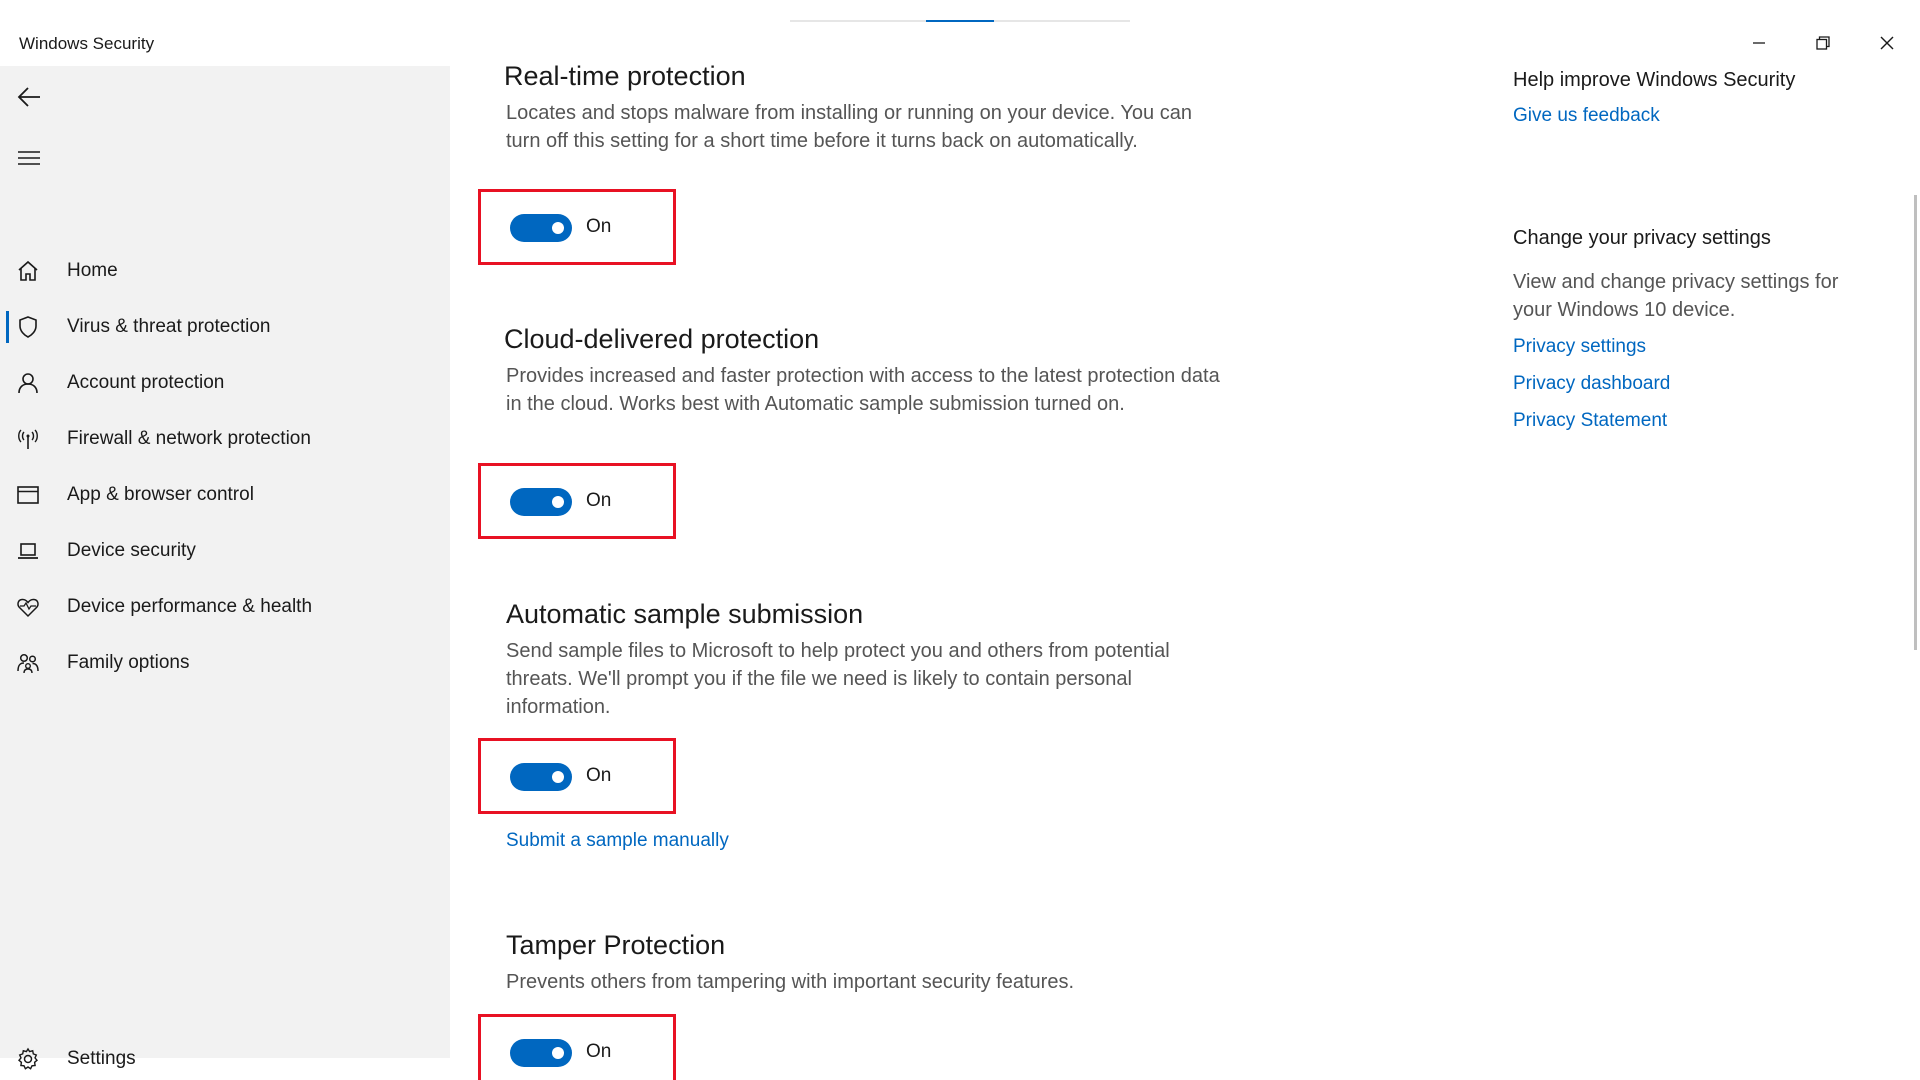 The height and width of the screenshot is (1080, 1920). What do you see at coordinates (1915, 422) in the screenshot?
I see `vertical-scrollbar` at bounding box center [1915, 422].